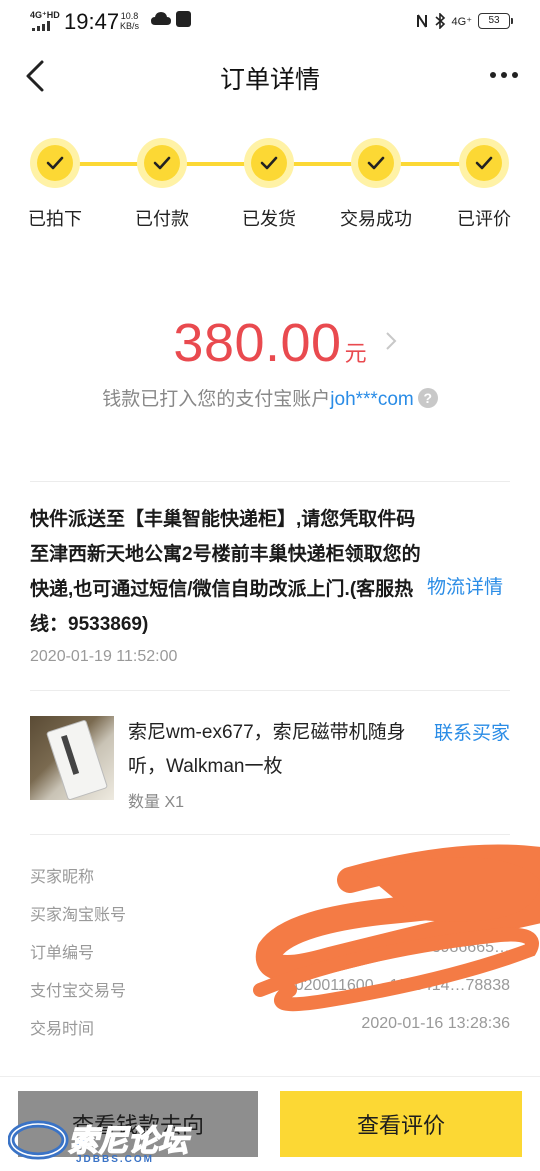 The width and height of the screenshot is (540, 1171). Describe the element at coordinates (376, 219) in the screenshot. I see `step-label: 交易成功` at that location.